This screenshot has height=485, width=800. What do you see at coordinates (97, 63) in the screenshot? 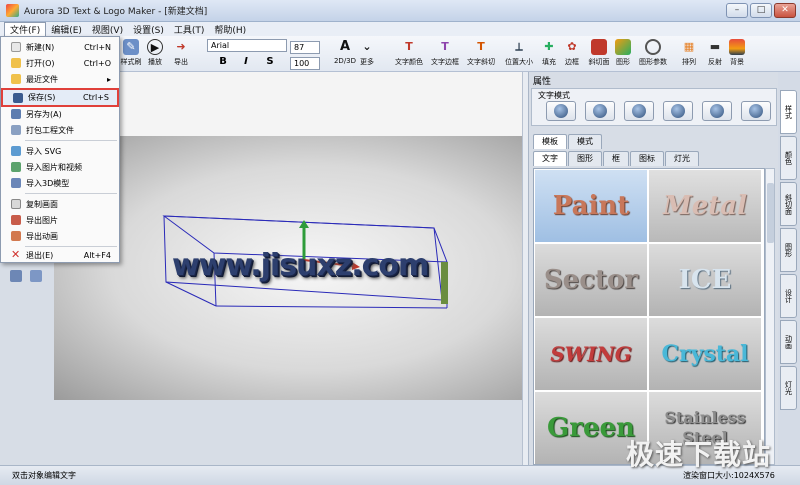
I see `menu-open-shortcut: Ctrl+O` at bounding box center [97, 63].